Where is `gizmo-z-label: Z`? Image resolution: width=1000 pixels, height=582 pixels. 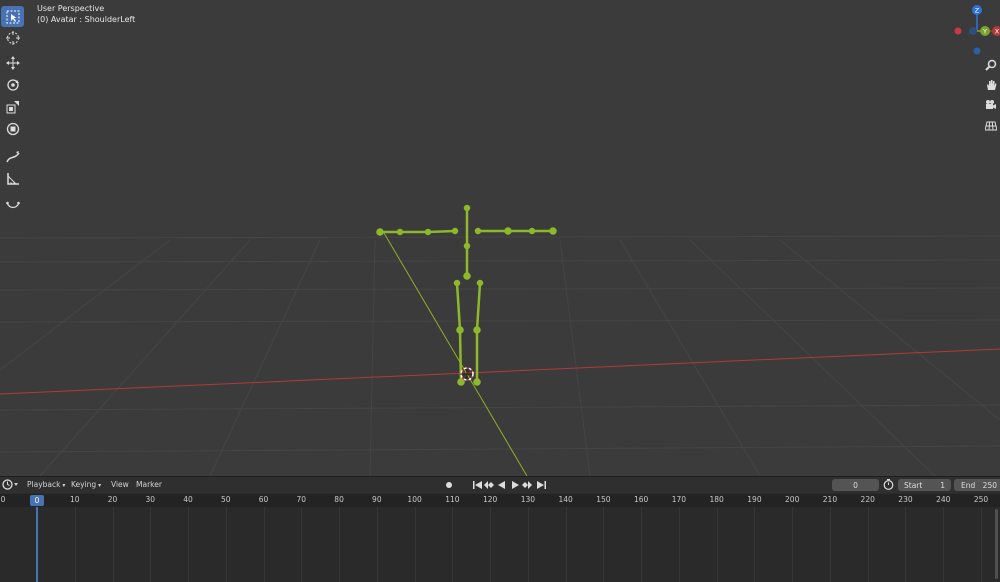 gizmo-z-label: Z is located at coordinates (977, 11).